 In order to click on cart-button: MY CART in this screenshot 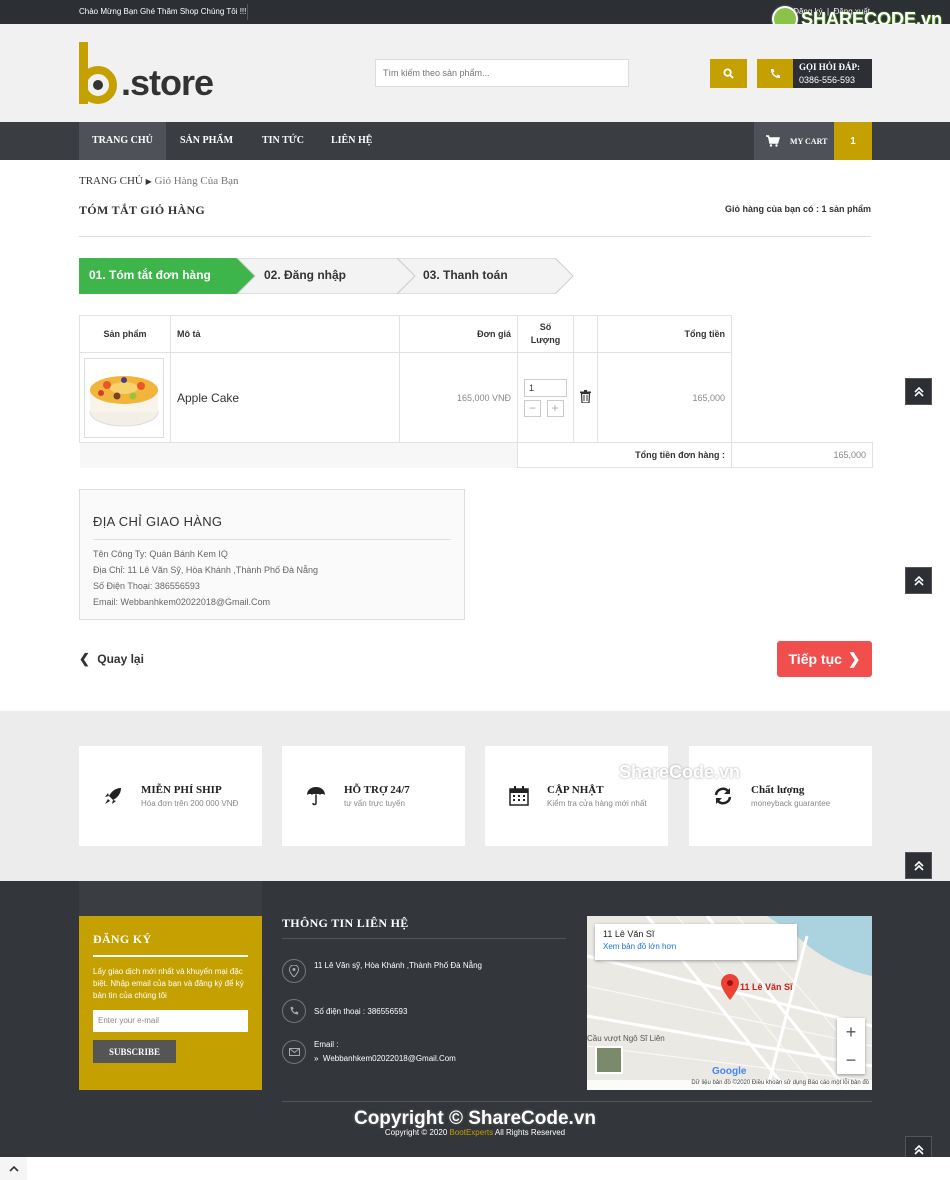, I will do `click(794, 141)`.